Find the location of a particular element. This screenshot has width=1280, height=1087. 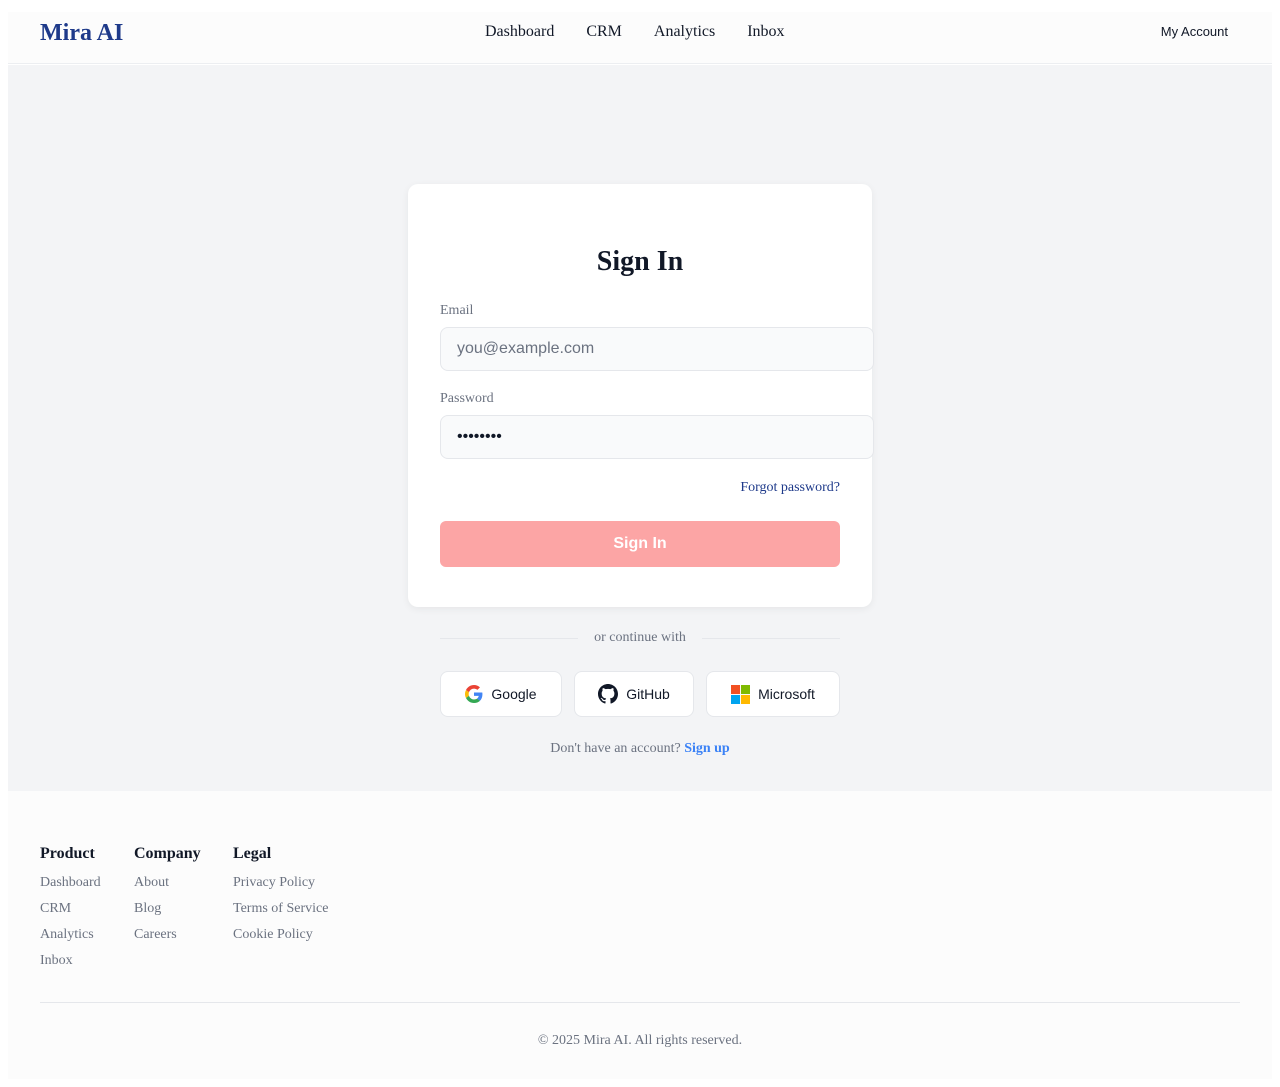

signin-title: Sign In is located at coordinates (640, 261).